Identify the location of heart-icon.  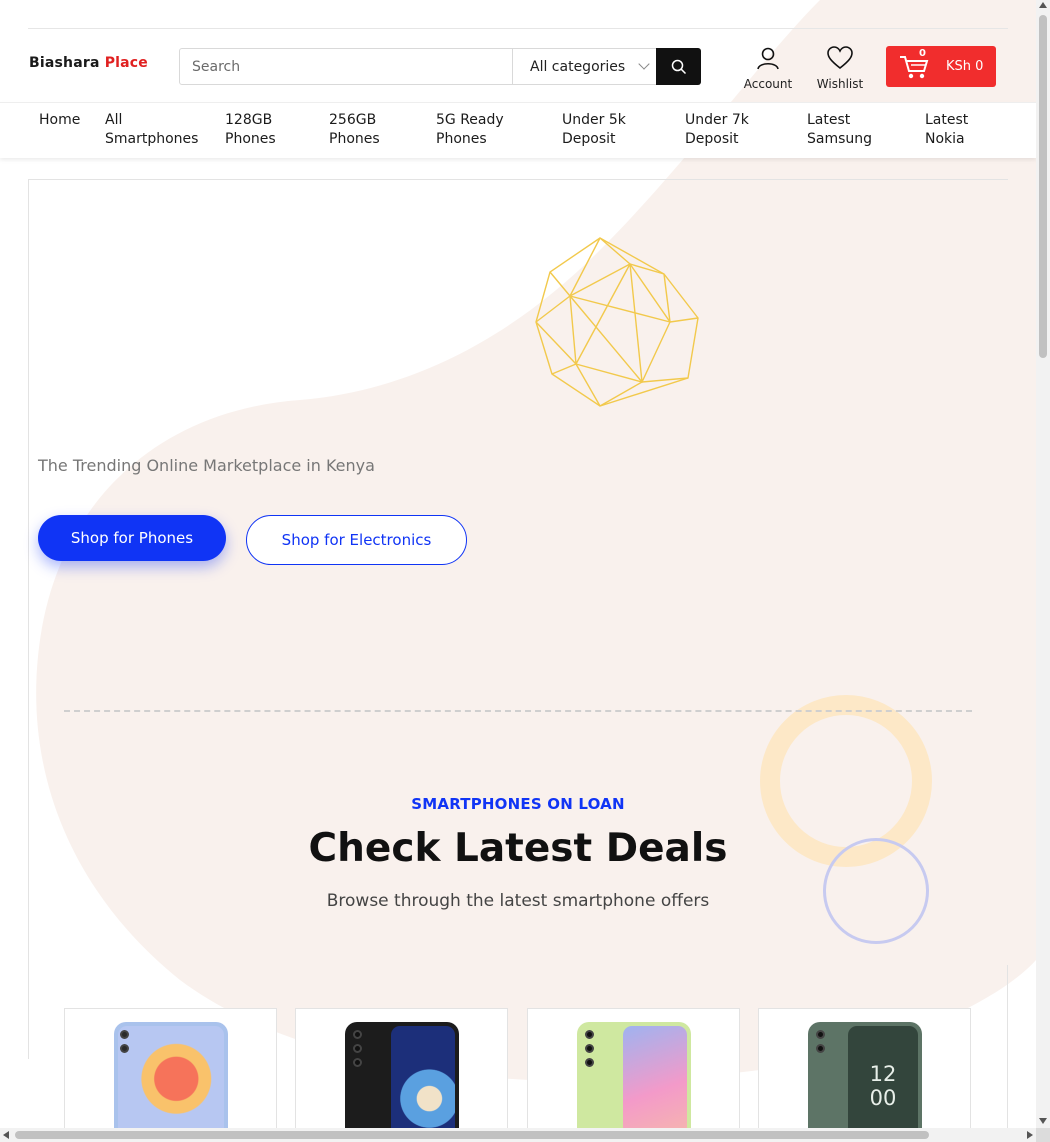
(840, 58).